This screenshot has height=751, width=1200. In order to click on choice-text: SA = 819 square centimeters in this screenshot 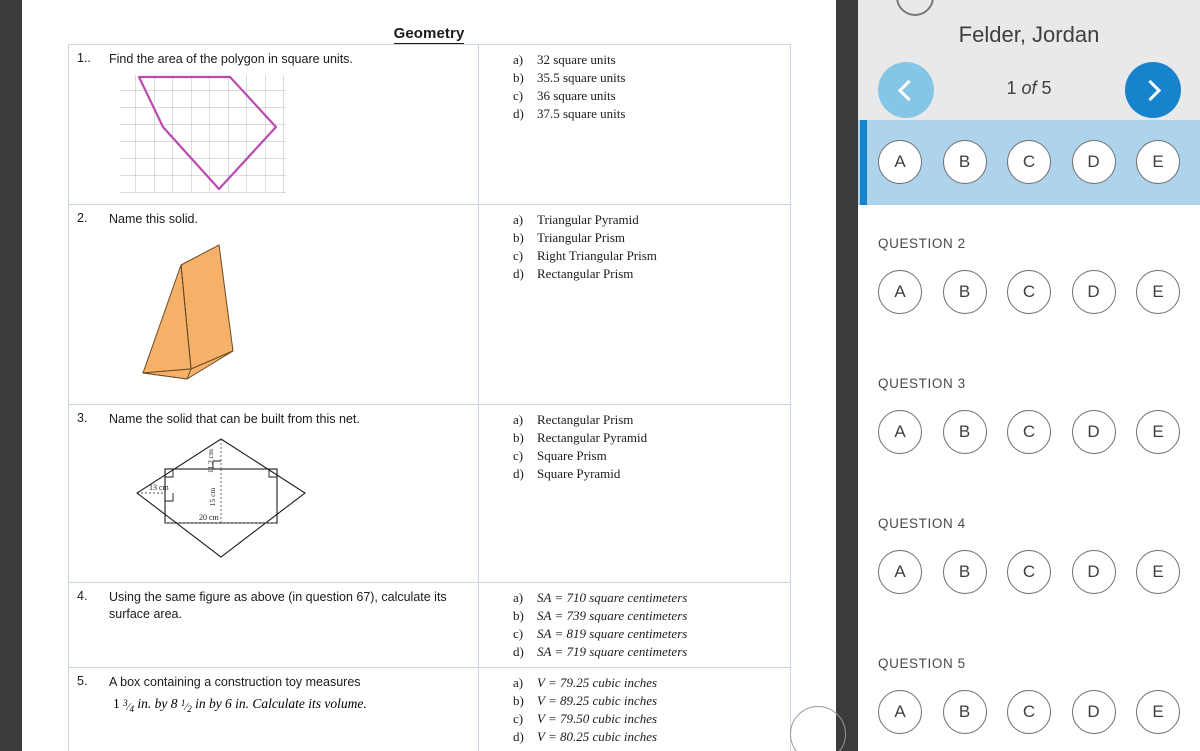, I will do `click(612, 633)`.